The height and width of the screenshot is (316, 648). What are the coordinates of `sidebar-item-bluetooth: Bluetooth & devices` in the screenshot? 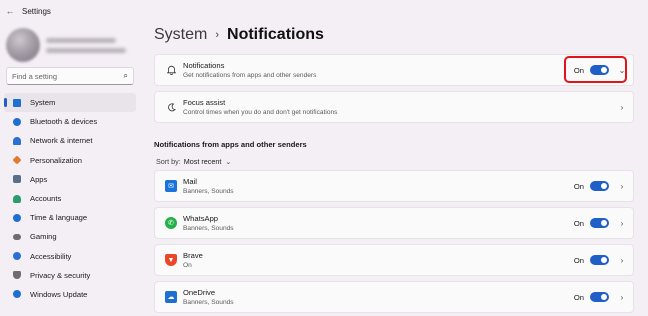 It's located at (70, 121).